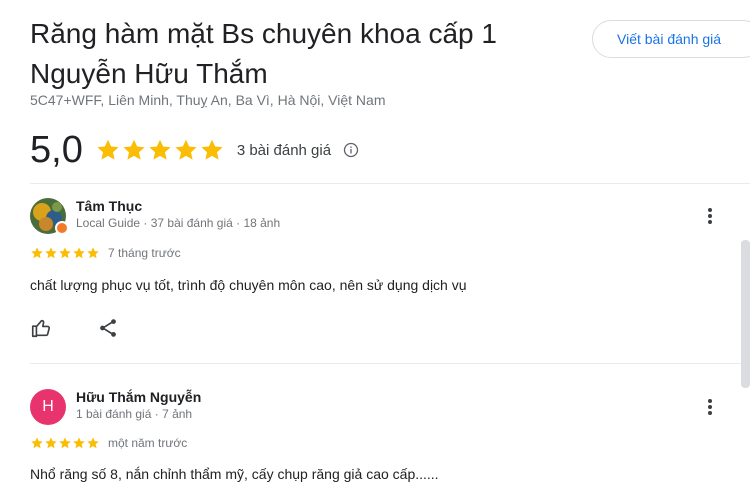 This screenshot has height=501, width=750. I want to click on review-time: 7 tháng trước, so click(144, 253).